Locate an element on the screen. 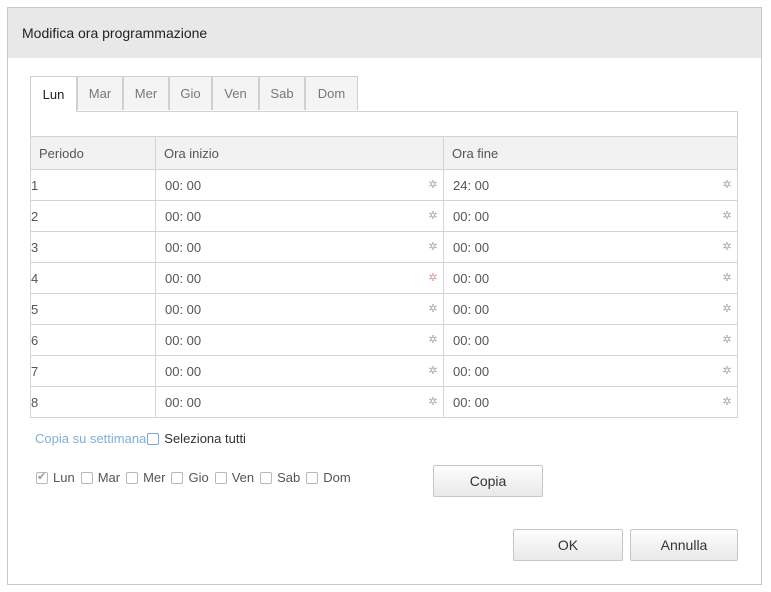 This screenshot has height=592, width=771. day-checkbox-label: Lun is located at coordinates (64, 477).